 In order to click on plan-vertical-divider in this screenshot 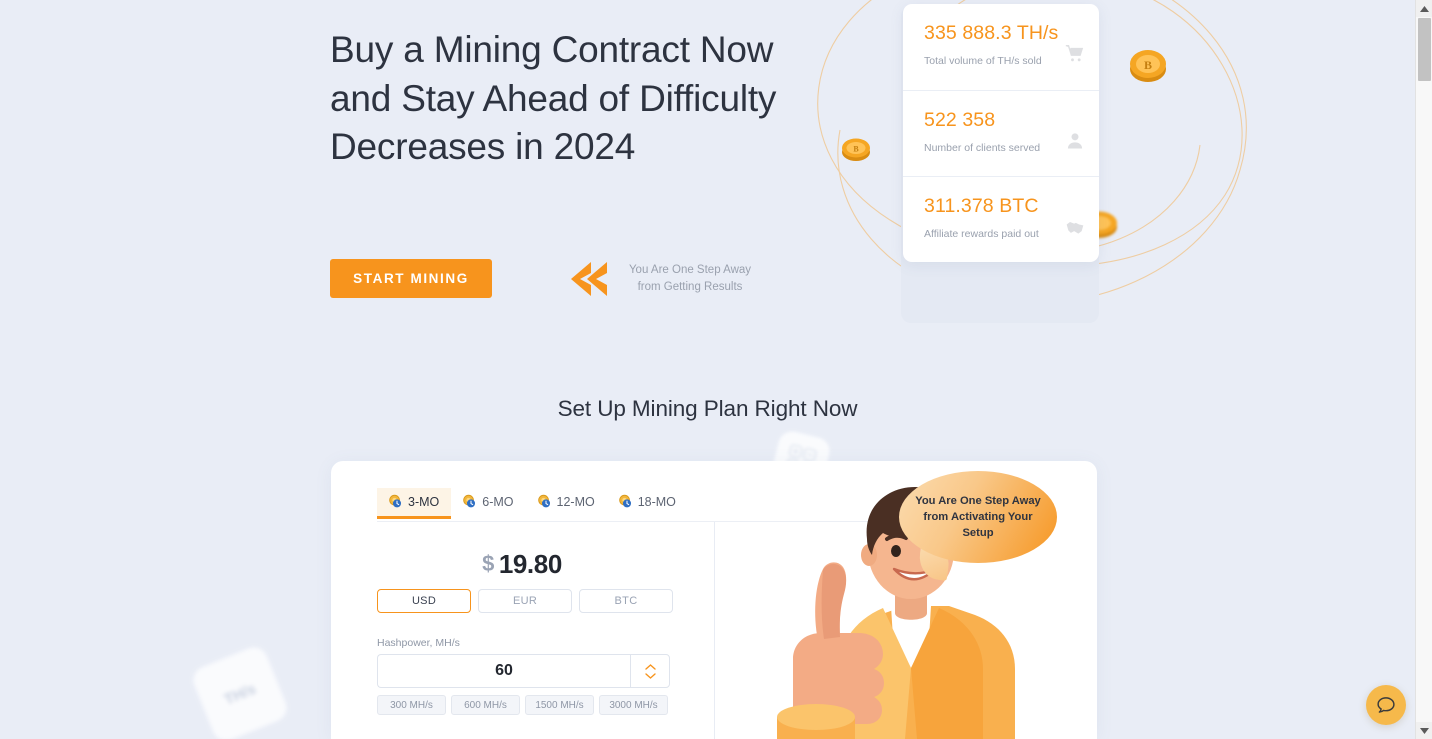, I will do `click(714, 630)`.